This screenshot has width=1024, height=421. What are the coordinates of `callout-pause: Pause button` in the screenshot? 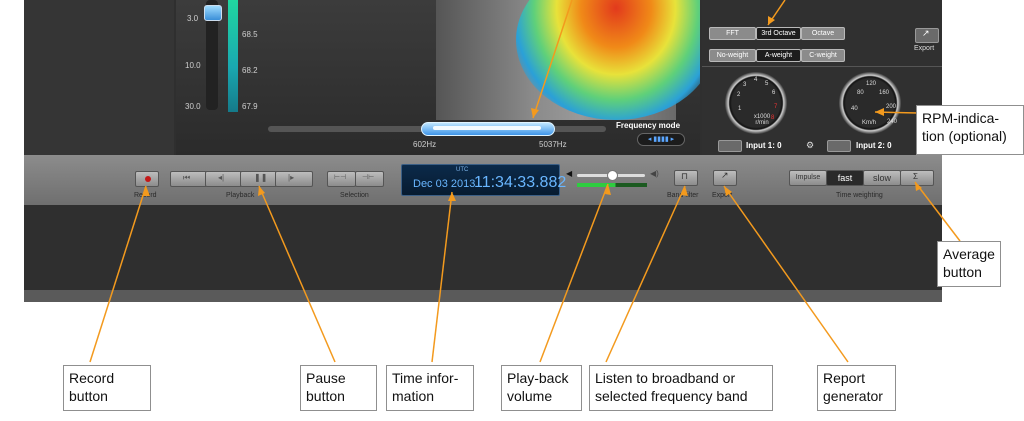 It's located at (338, 388).